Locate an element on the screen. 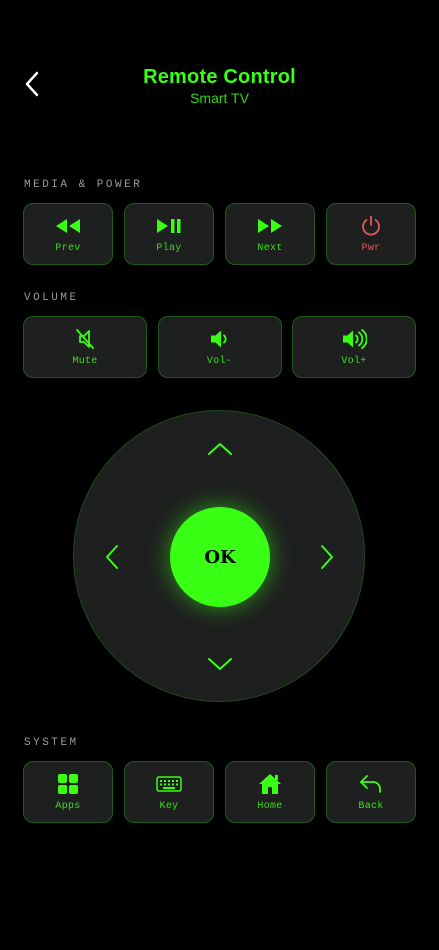 The image size is (439, 950). back-nav-button: Back is located at coordinates (371, 792).